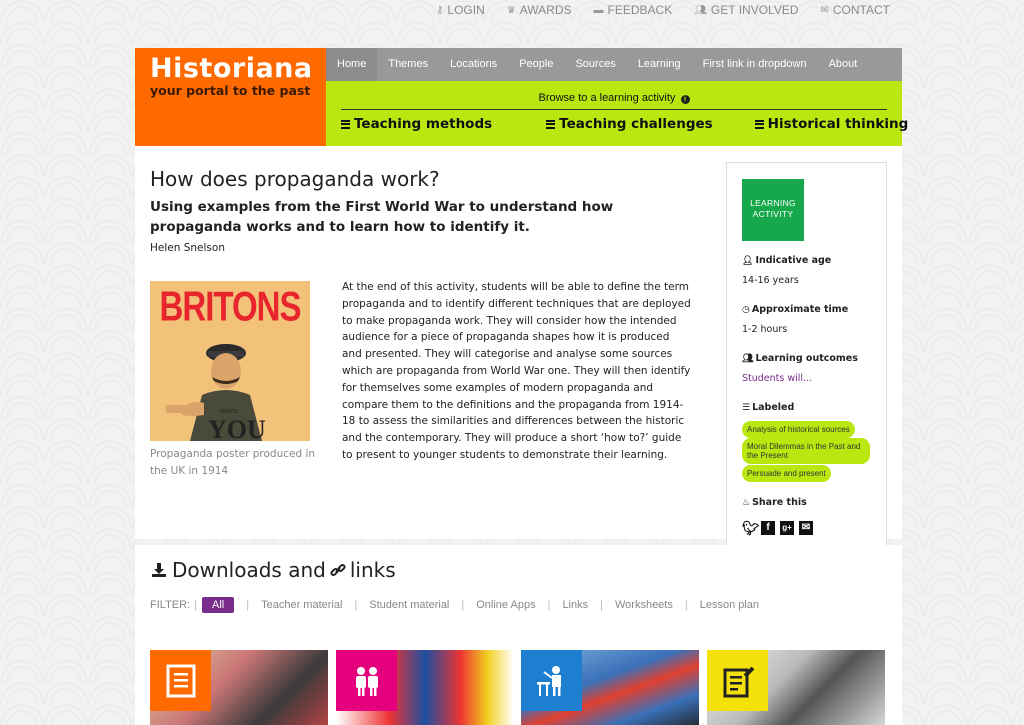  What do you see at coordinates (824, 10) in the screenshot?
I see `envelope-icon: ✉︎` at bounding box center [824, 10].